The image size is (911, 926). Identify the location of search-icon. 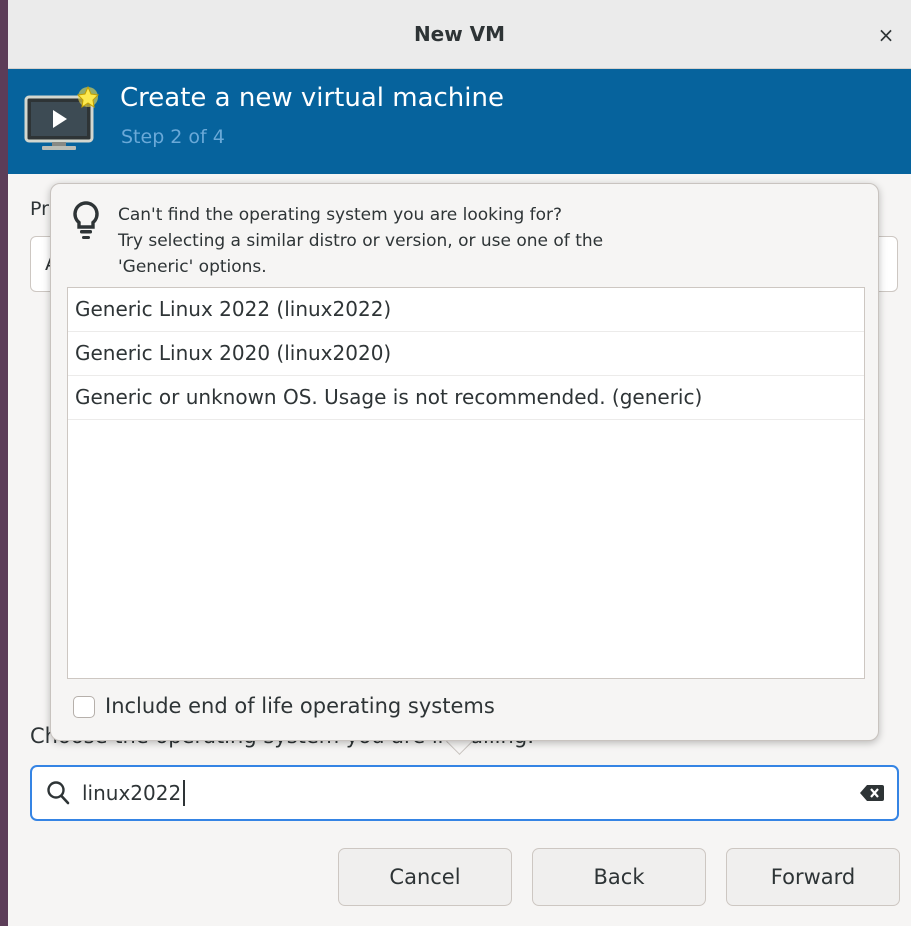
(58, 793).